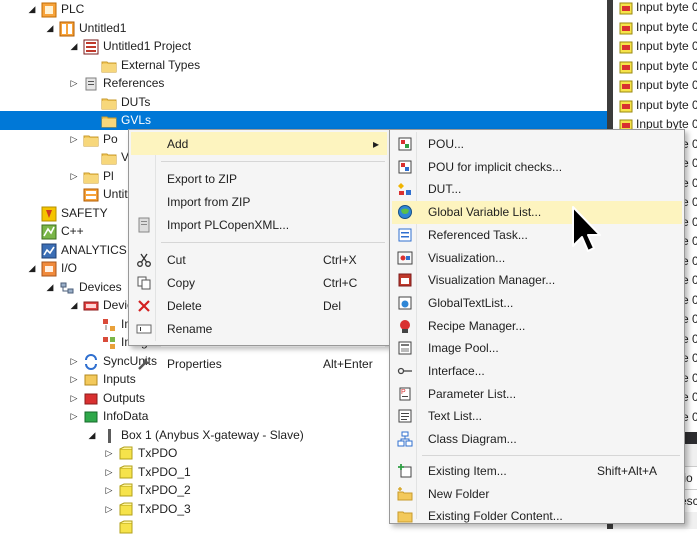  Describe the element at coordinates (304, 83) in the screenshot. I see `tree-node: ▷ References` at that location.